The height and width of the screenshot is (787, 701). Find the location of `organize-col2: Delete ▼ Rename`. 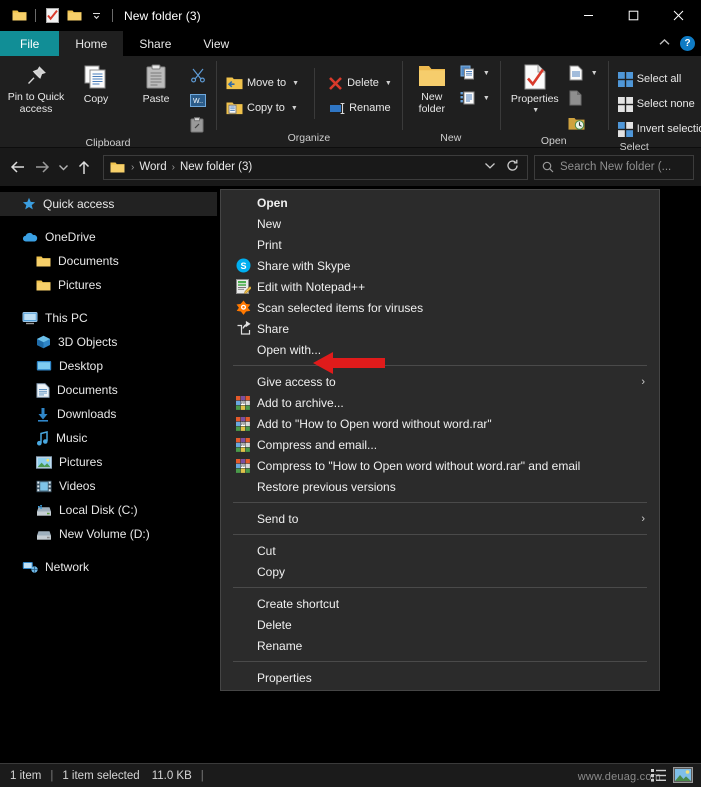

organize-col2: Delete ▼ Rename is located at coordinates (354, 93).